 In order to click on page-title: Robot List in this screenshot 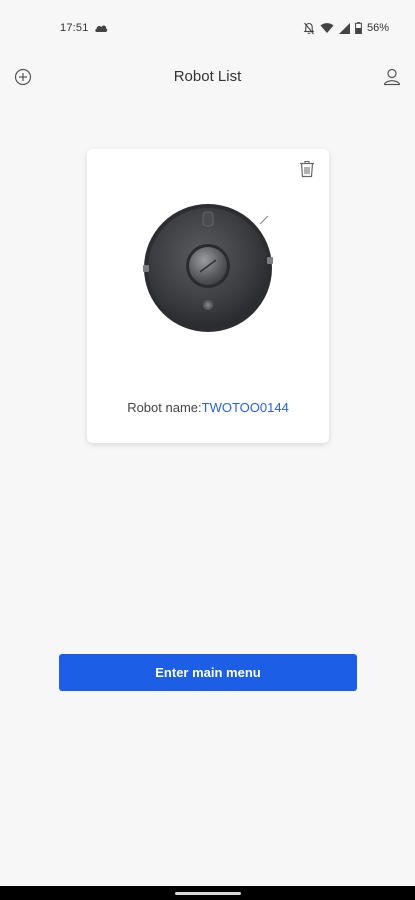, I will do `click(207, 76)`.